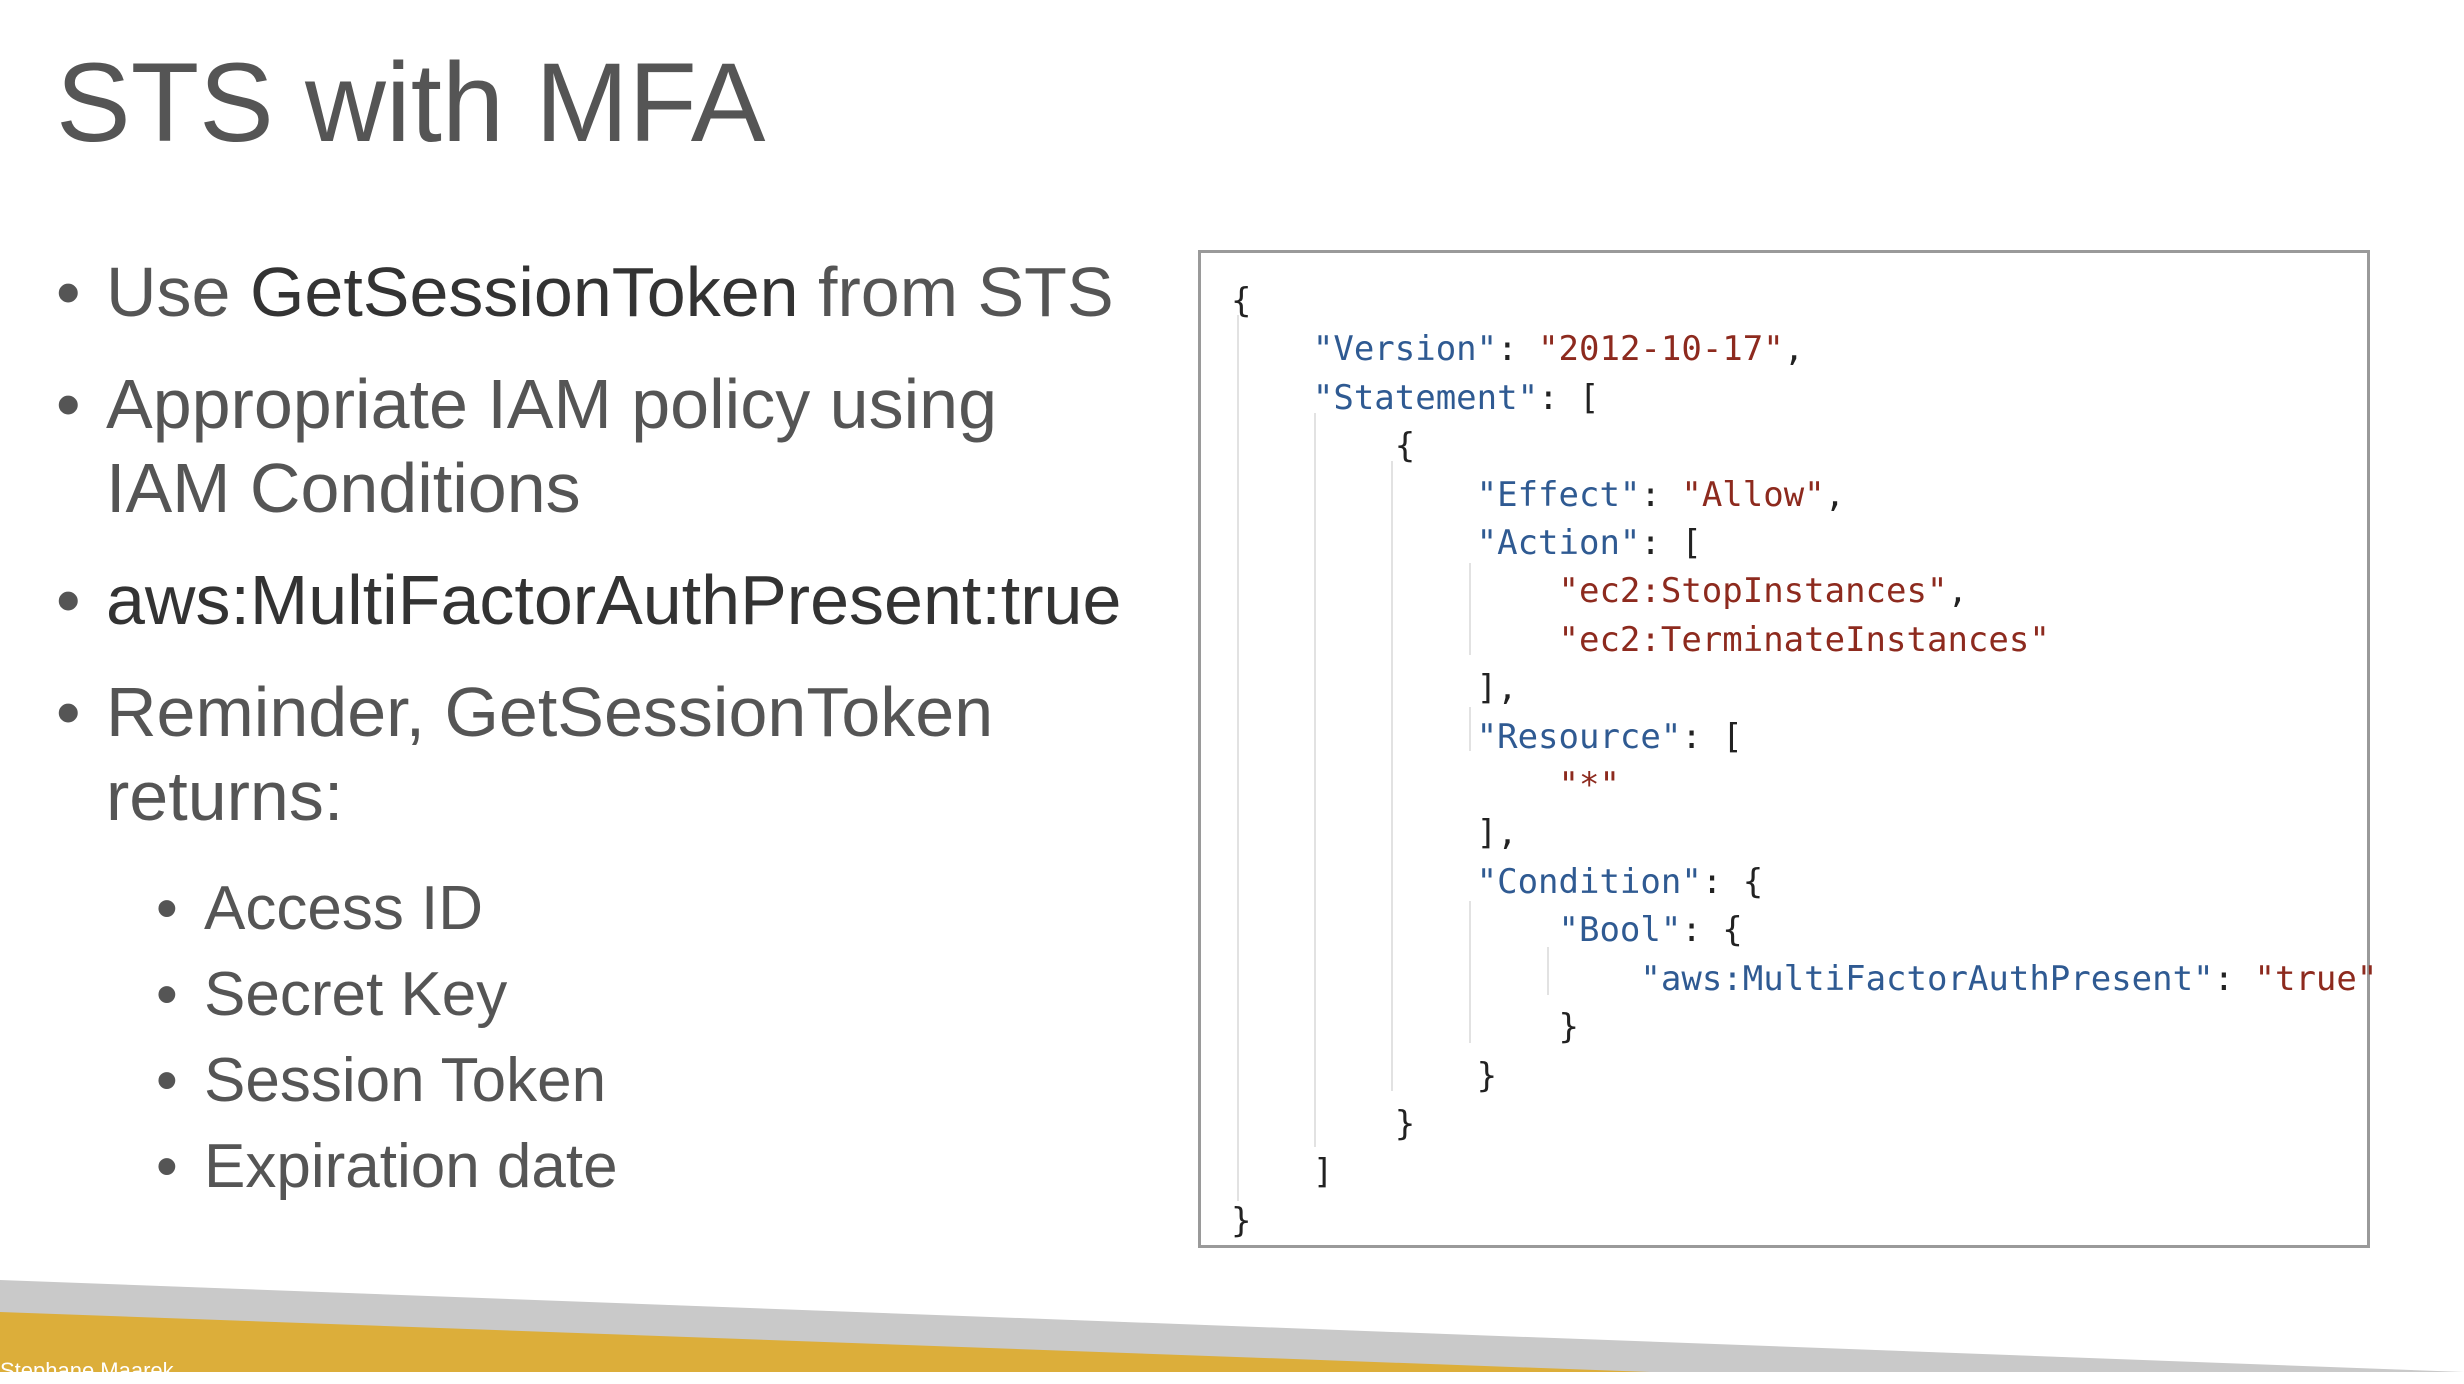  What do you see at coordinates (1620, 930) in the screenshot?
I see `json-key: "Bool"` at bounding box center [1620, 930].